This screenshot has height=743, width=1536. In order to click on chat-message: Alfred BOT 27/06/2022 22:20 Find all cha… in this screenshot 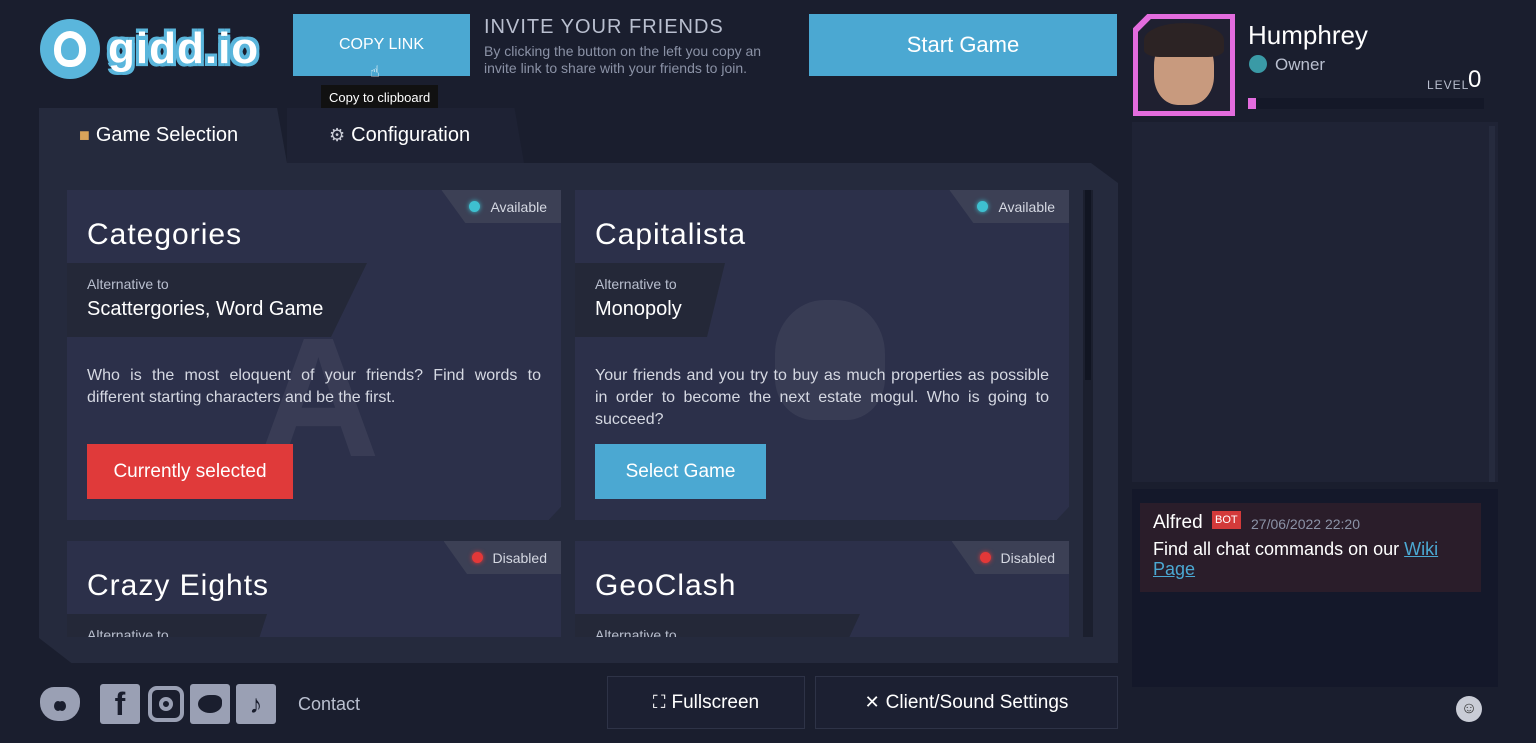, I will do `click(1310, 547)`.